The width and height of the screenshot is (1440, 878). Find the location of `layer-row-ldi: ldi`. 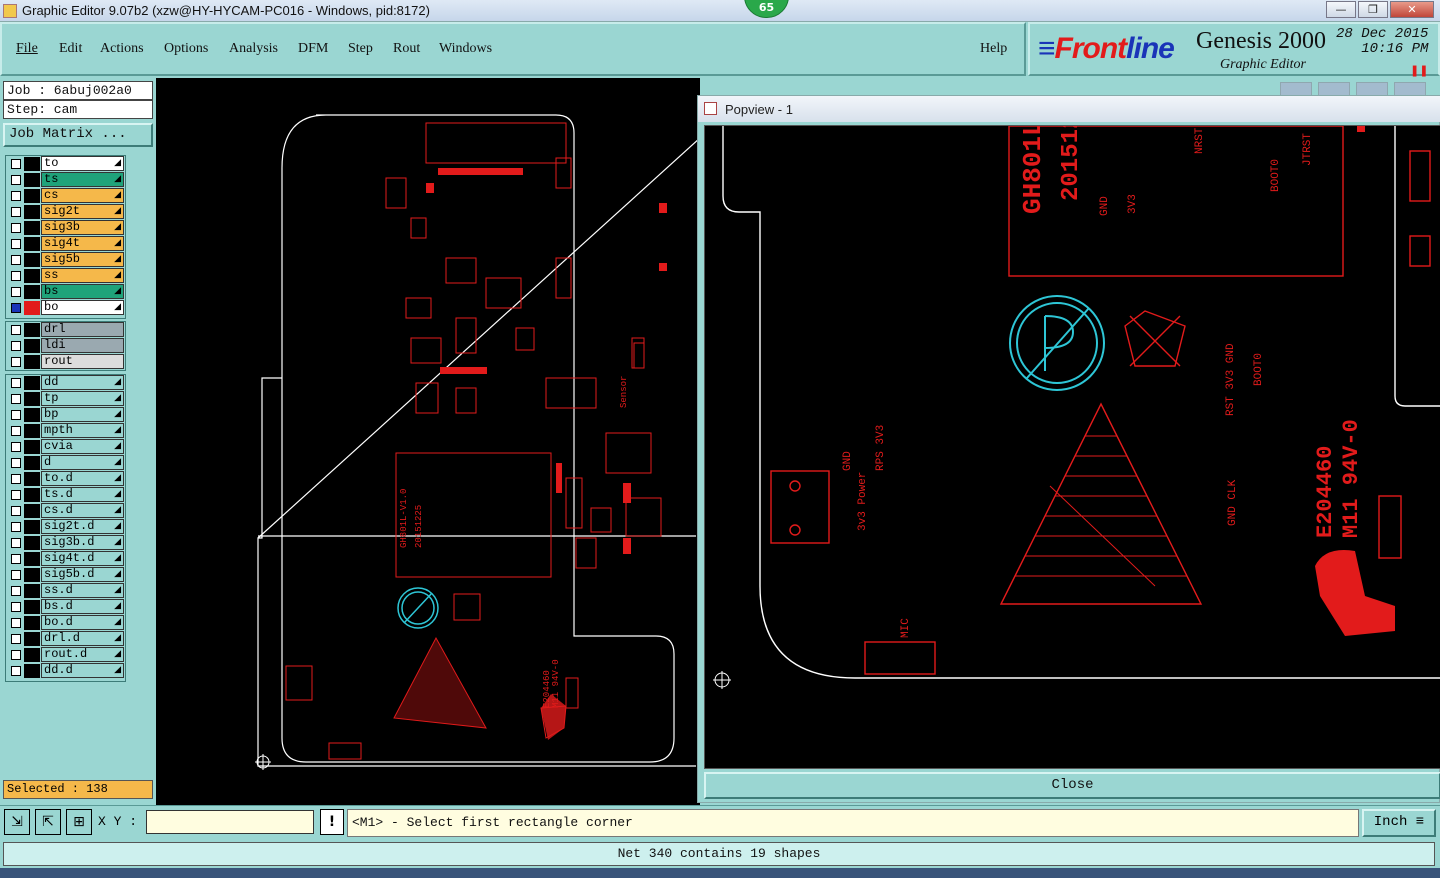

layer-row-ldi: ldi is located at coordinates (65, 346).